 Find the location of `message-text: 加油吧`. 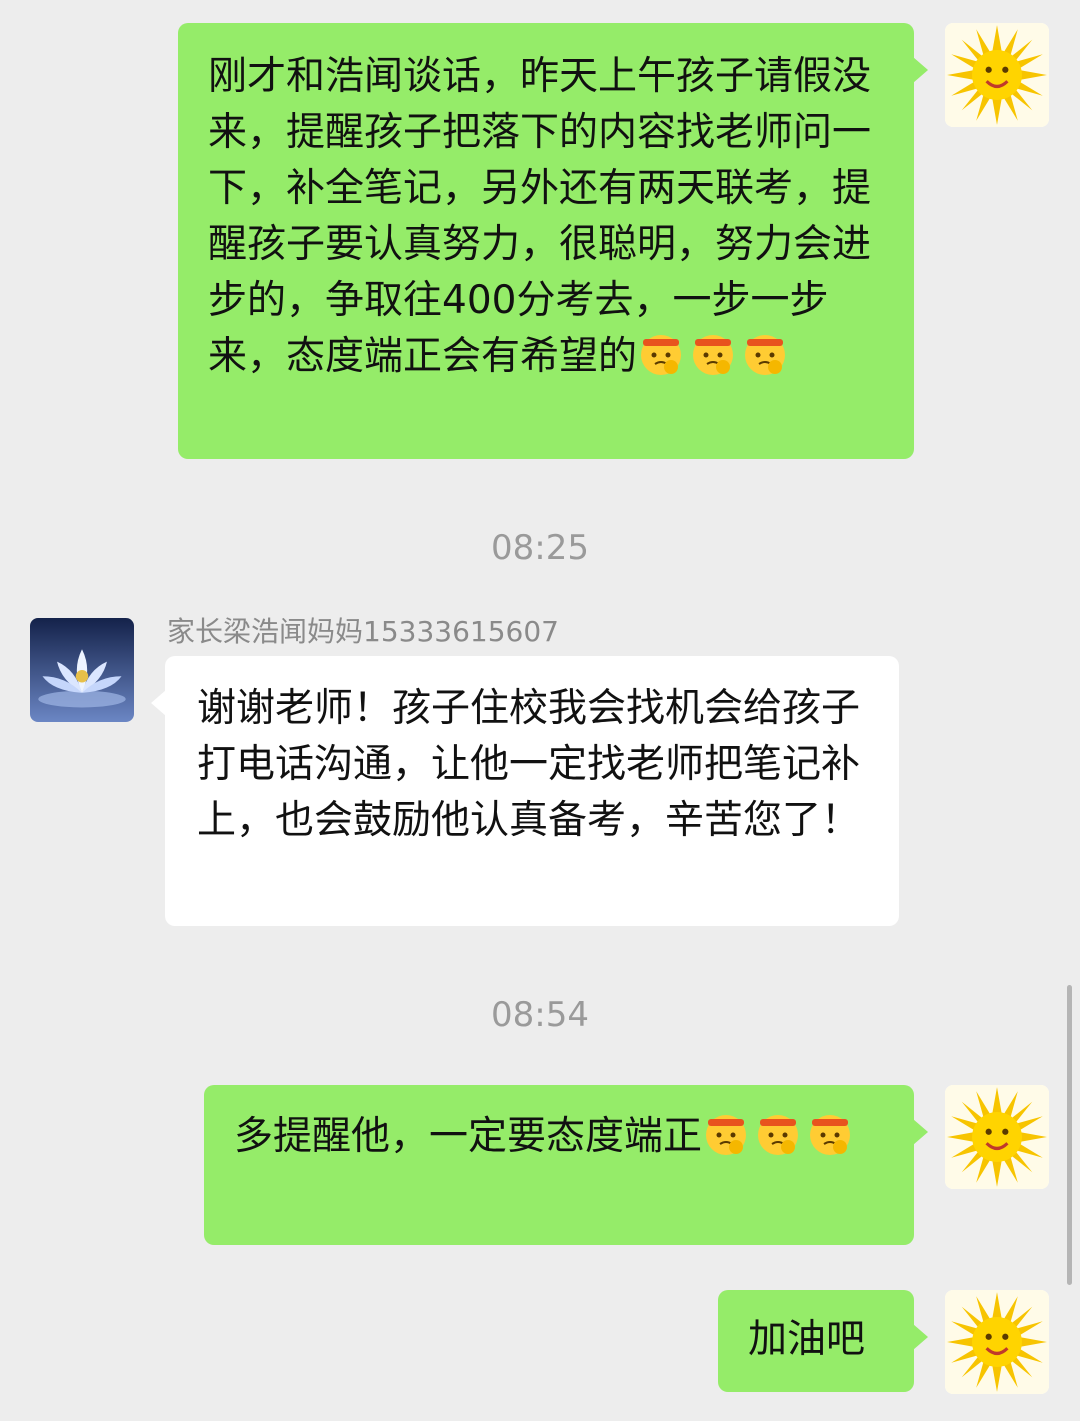

message-text: 加油吧 is located at coordinates (807, 1339).